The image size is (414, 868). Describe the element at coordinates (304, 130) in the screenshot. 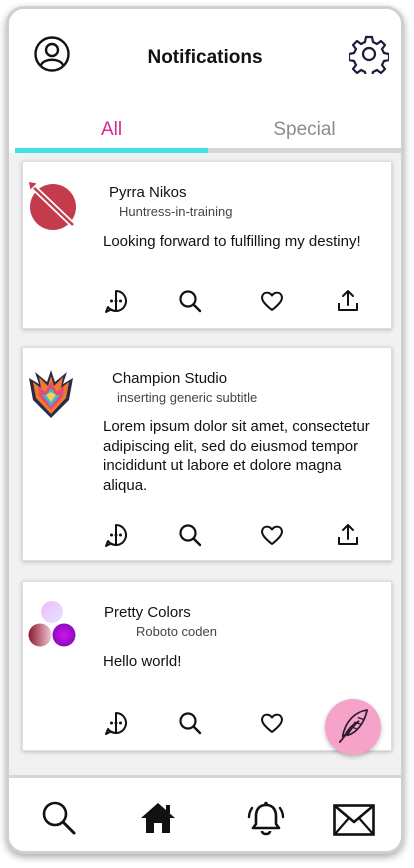

I see `tab-special: Special` at that location.